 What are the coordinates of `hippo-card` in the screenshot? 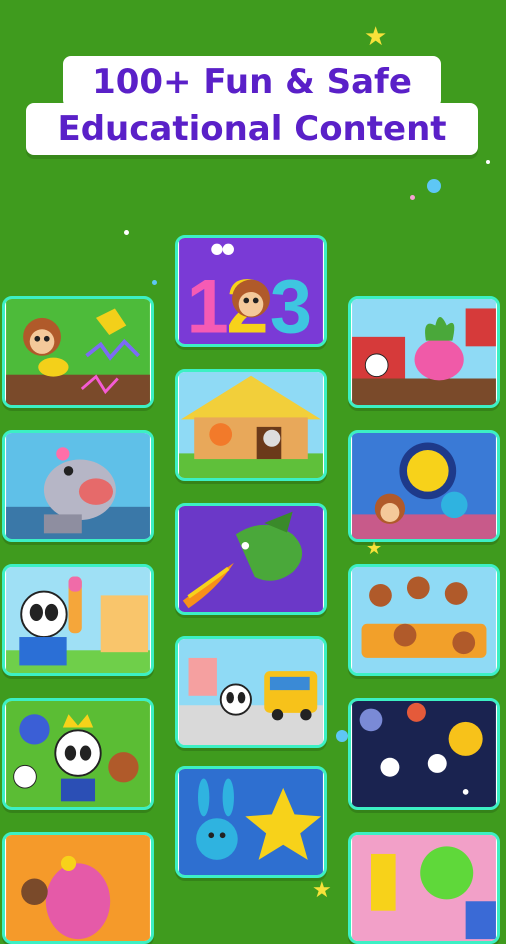 It's located at (78, 486).